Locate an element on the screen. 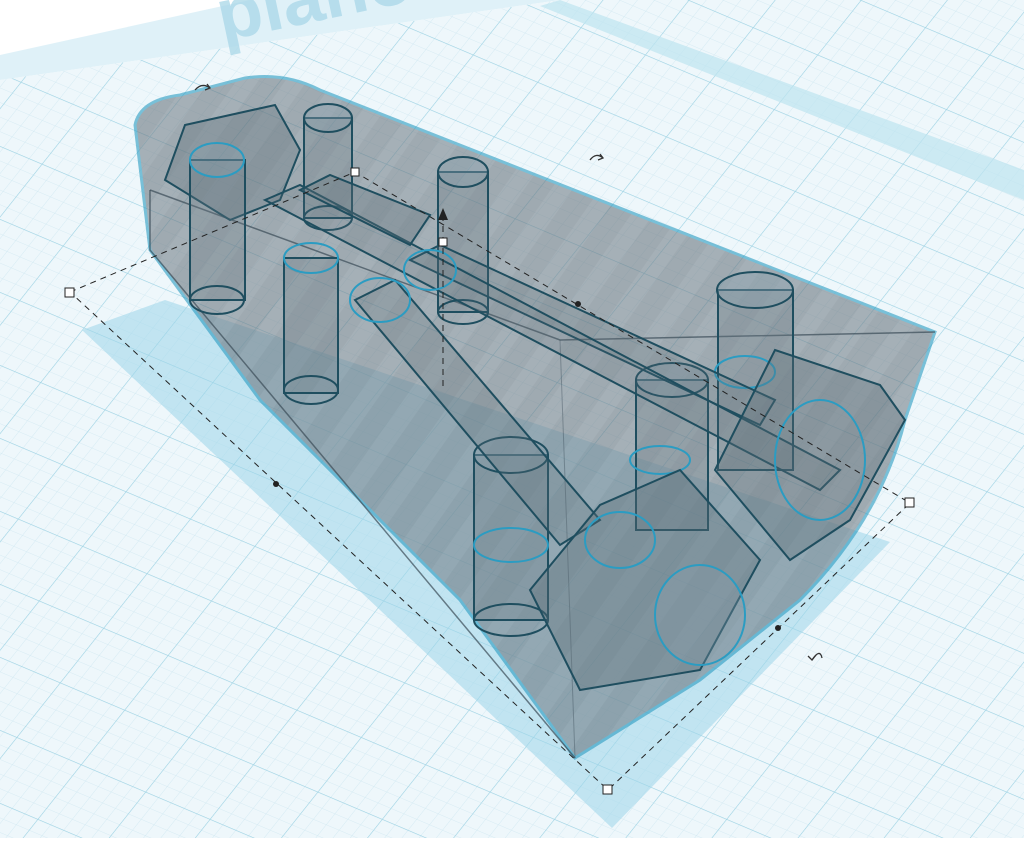 The height and width of the screenshot is (843, 1024). midpoint-handle-top is located at coordinates (578, 304).